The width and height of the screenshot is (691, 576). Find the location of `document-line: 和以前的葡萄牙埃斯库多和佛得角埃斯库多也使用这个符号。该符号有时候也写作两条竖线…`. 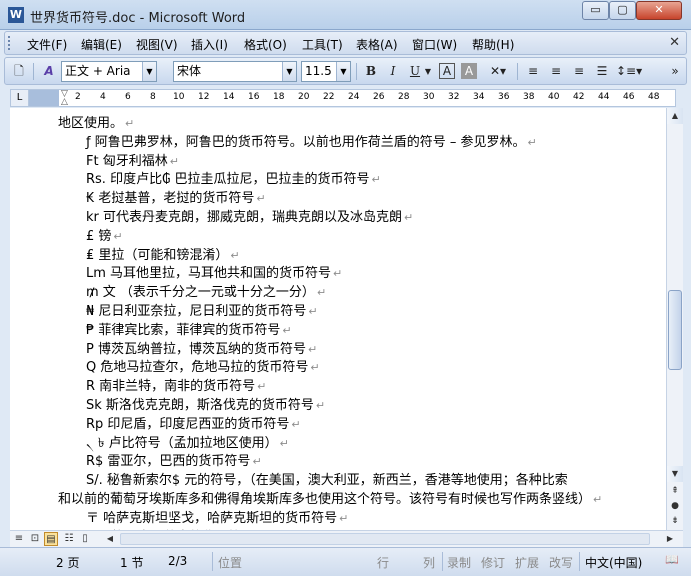

document-line: 和以前的葡萄牙埃斯库多和佛得角埃斯库多也使用这个符号。该符号有时候也写作两条竖线… is located at coordinates (358, 500).